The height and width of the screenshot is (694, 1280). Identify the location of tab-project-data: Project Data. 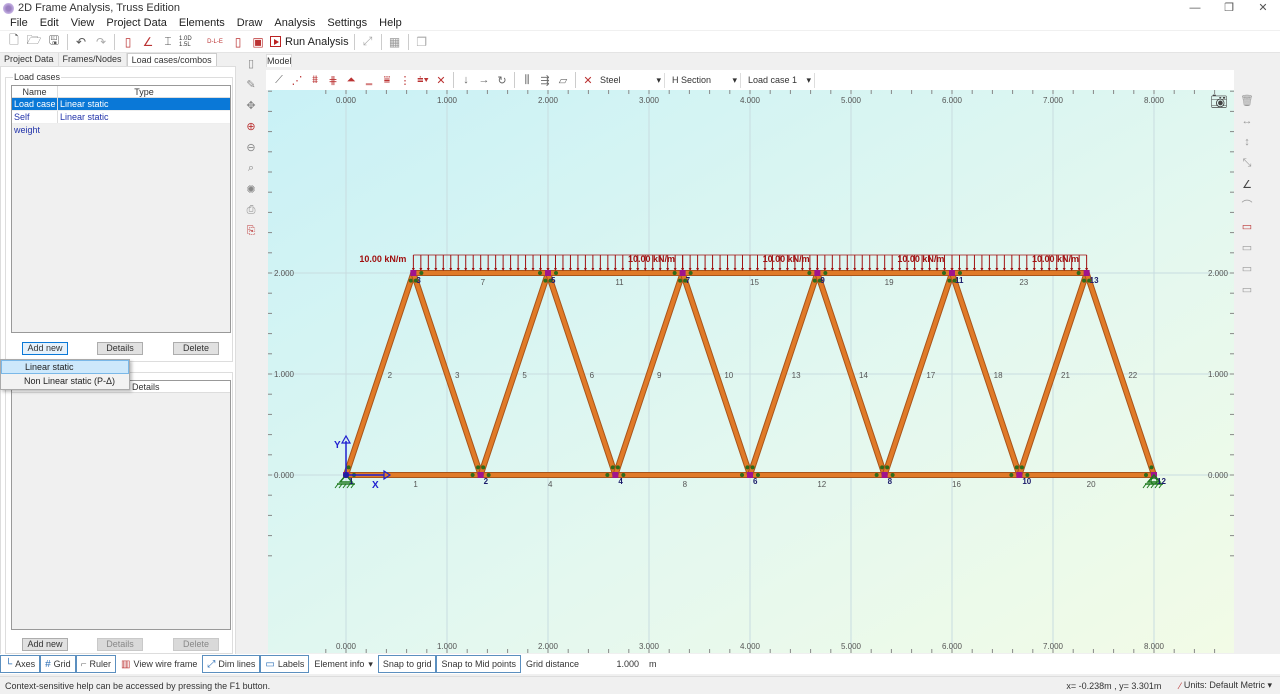
(29, 59).